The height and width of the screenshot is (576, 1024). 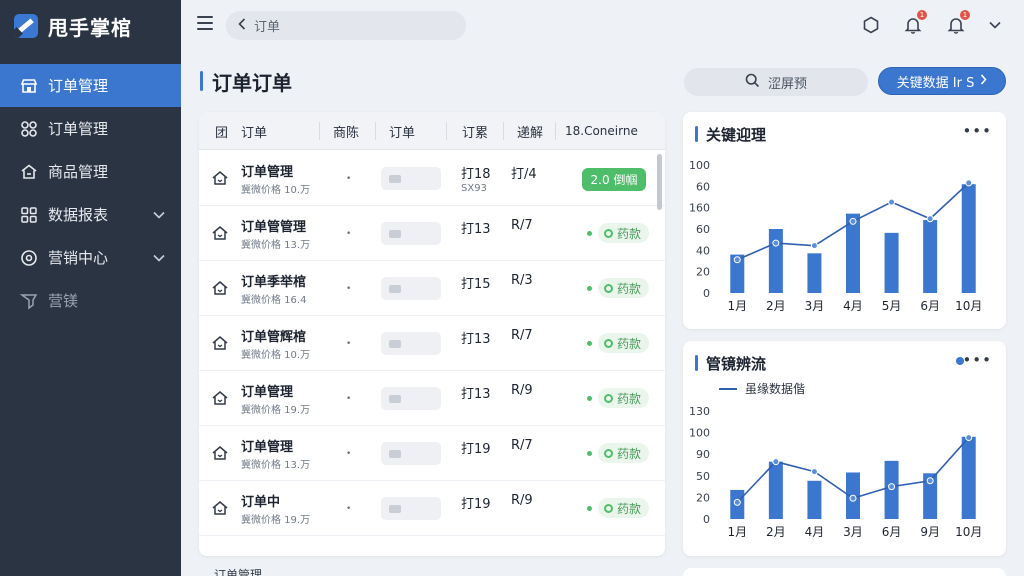 I want to click on column-header: 团, so click(x=221, y=131).